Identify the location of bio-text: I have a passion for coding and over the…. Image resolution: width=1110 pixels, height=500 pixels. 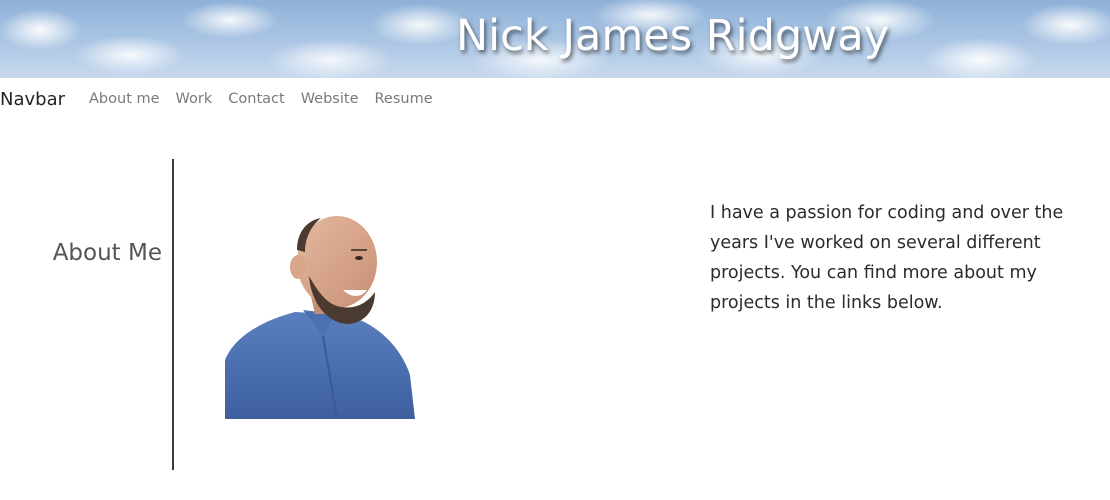
(887, 258).